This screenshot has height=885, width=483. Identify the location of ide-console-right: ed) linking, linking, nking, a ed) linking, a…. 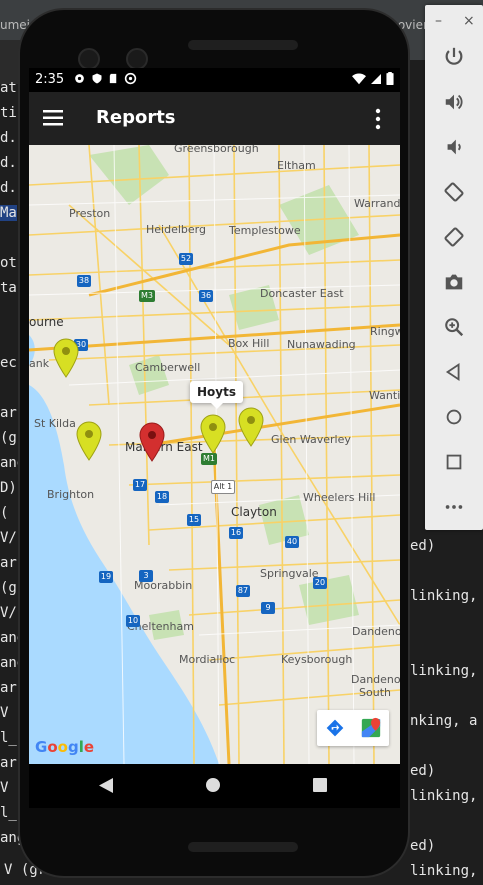
(446, 692).